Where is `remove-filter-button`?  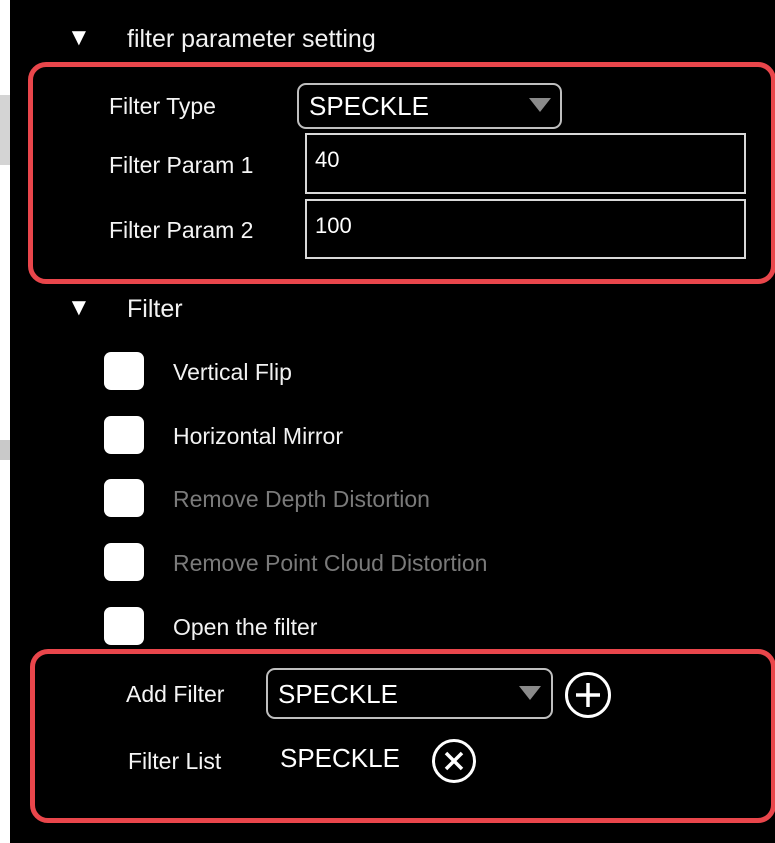 remove-filter-button is located at coordinates (454, 761).